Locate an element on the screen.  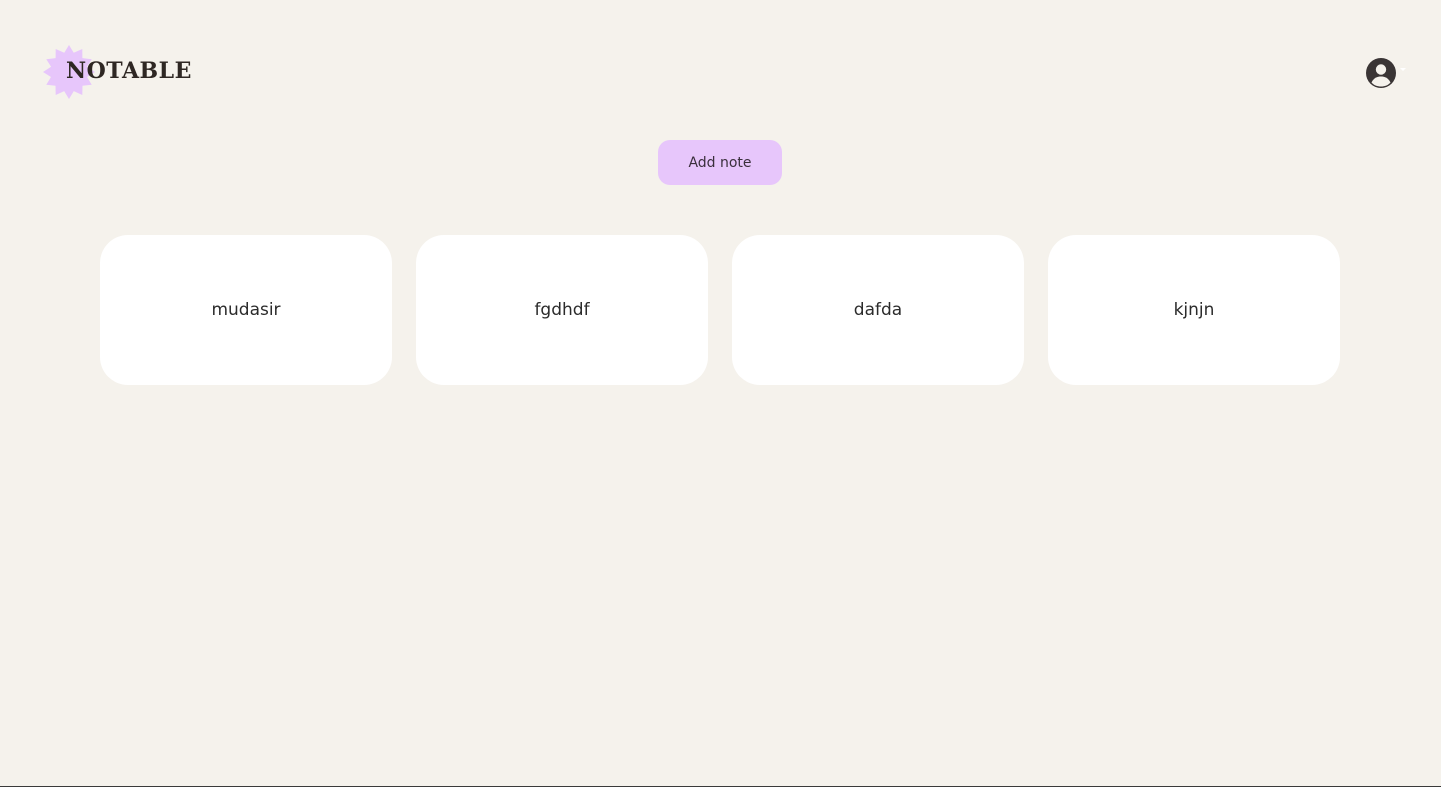
note-title: dafda is located at coordinates (878, 310).